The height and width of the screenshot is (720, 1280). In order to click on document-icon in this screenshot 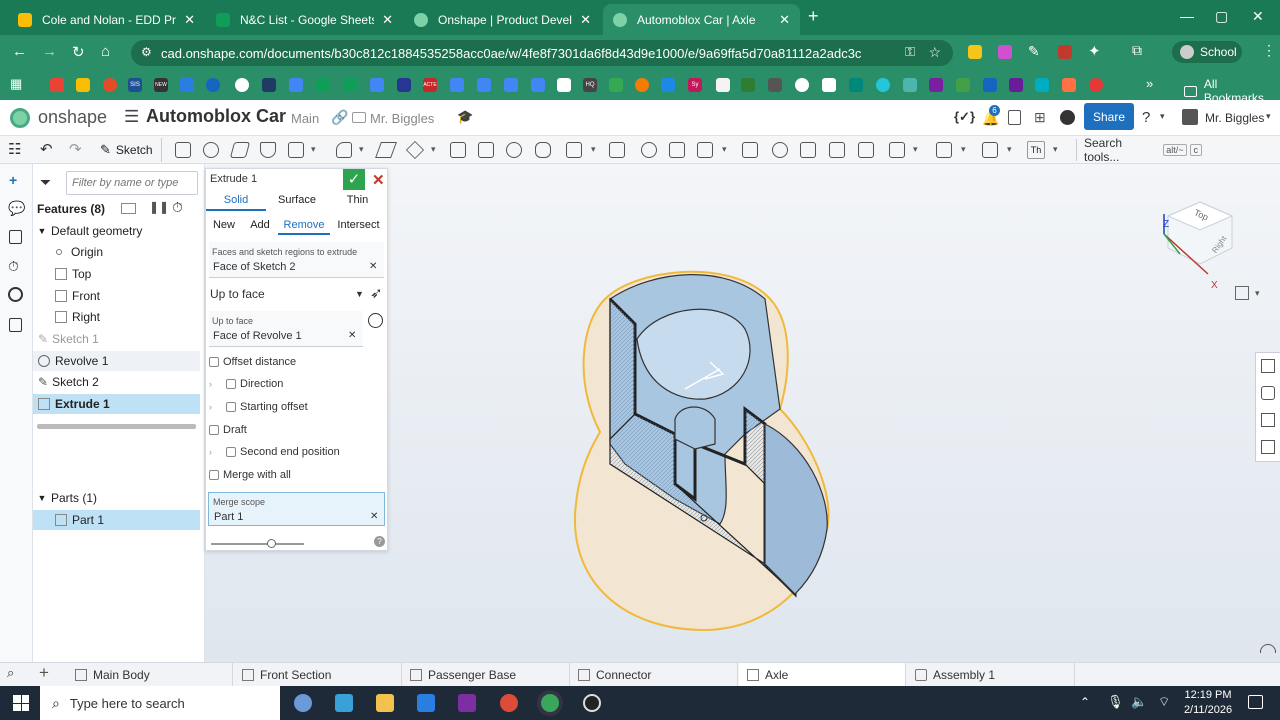, I will do `click(15, 237)`.